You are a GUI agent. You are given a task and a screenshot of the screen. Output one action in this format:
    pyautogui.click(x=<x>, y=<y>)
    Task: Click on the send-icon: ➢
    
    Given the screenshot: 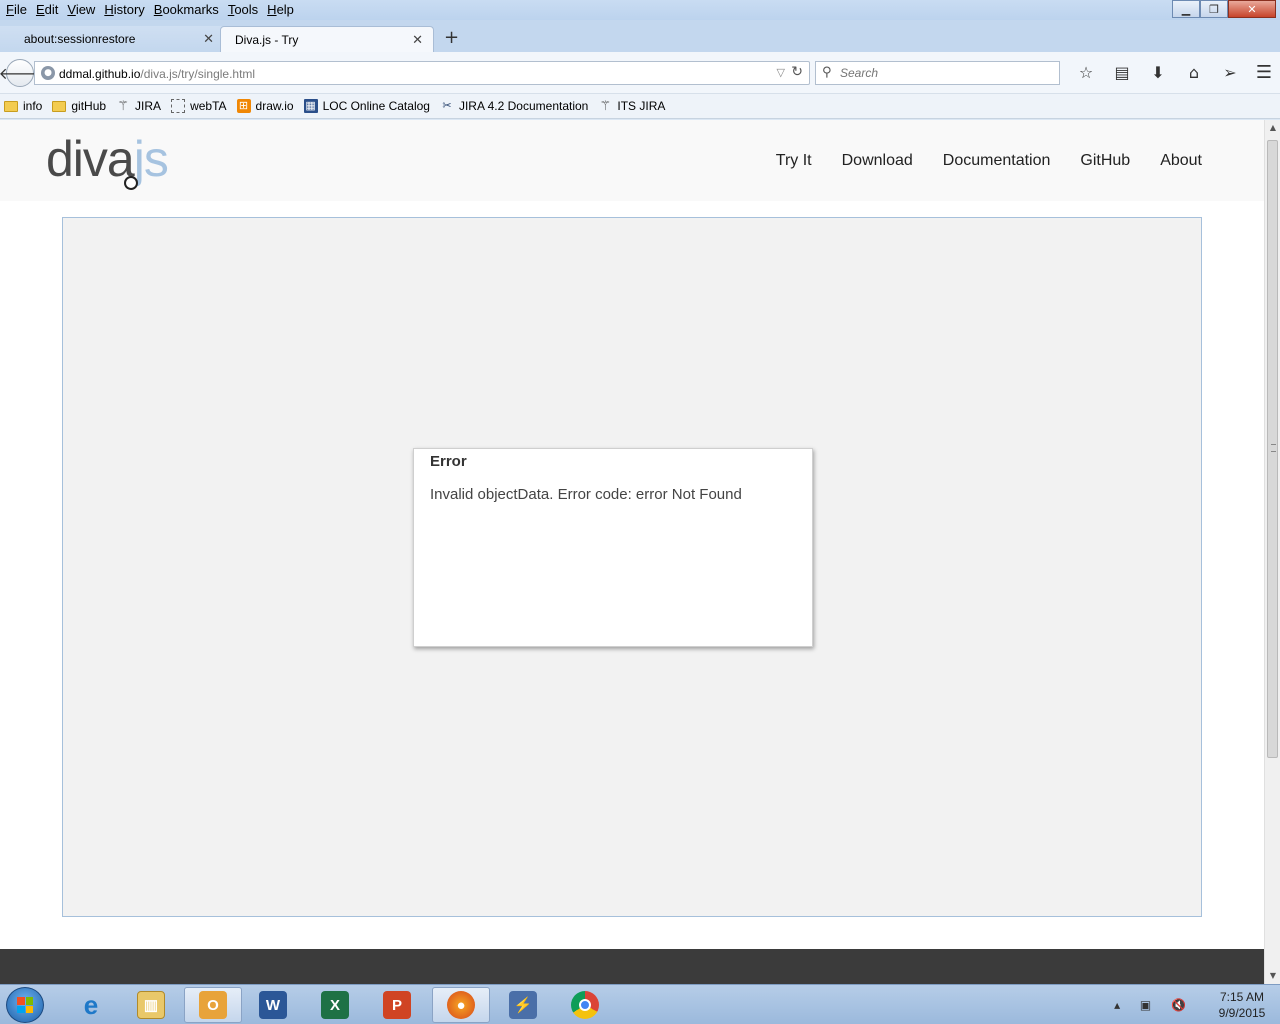 What is the action you would take?
    pyautogui.click(x=1230, y=72)
    